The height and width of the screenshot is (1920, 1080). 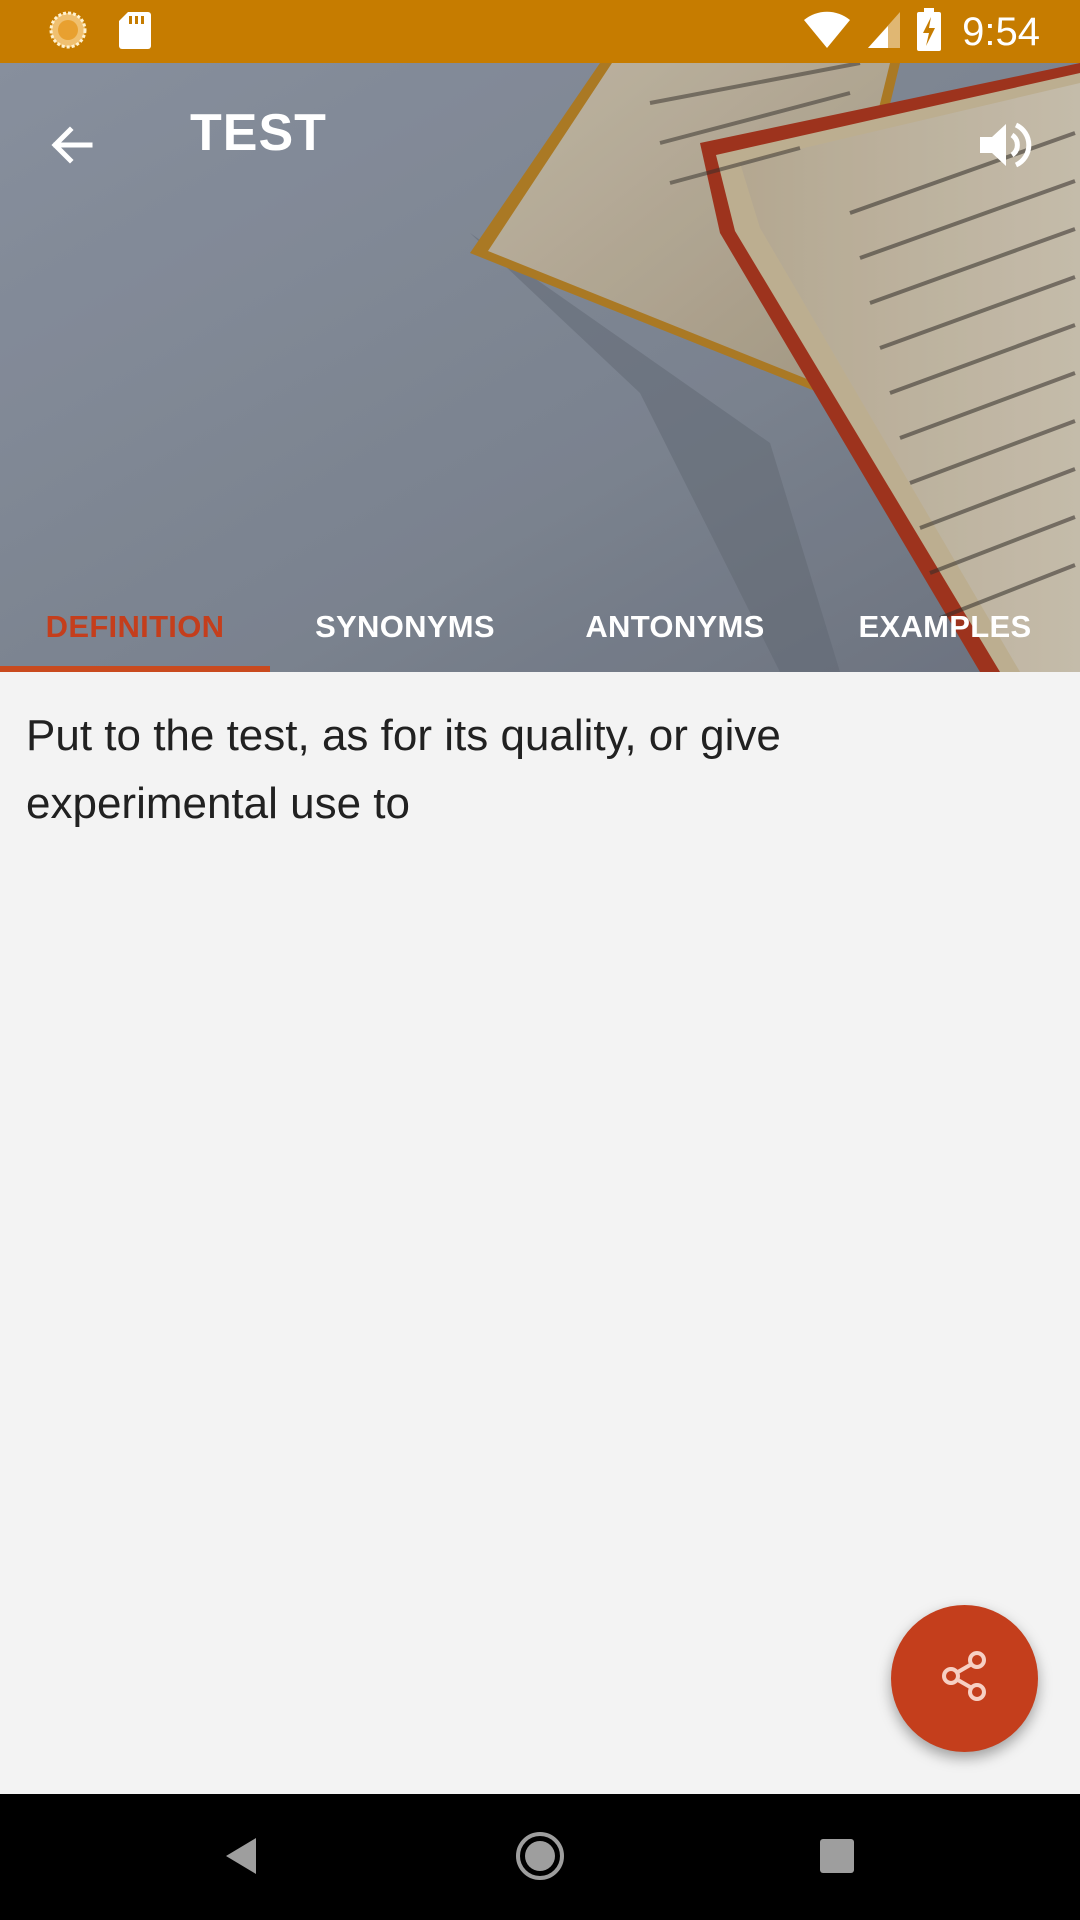 I want to click on status-time: 9:54, so click(x=1001, y=31).